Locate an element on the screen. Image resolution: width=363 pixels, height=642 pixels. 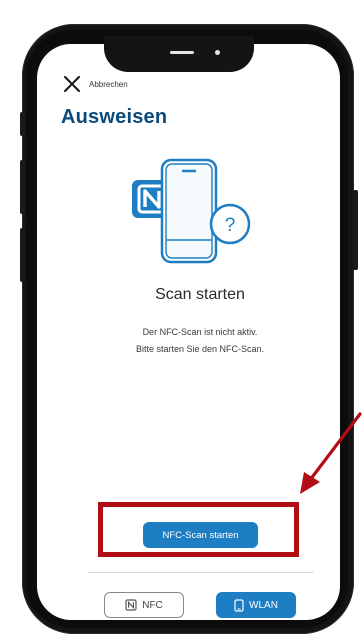
cancel-link: Abbrechen is located at coordinates (108, 84).